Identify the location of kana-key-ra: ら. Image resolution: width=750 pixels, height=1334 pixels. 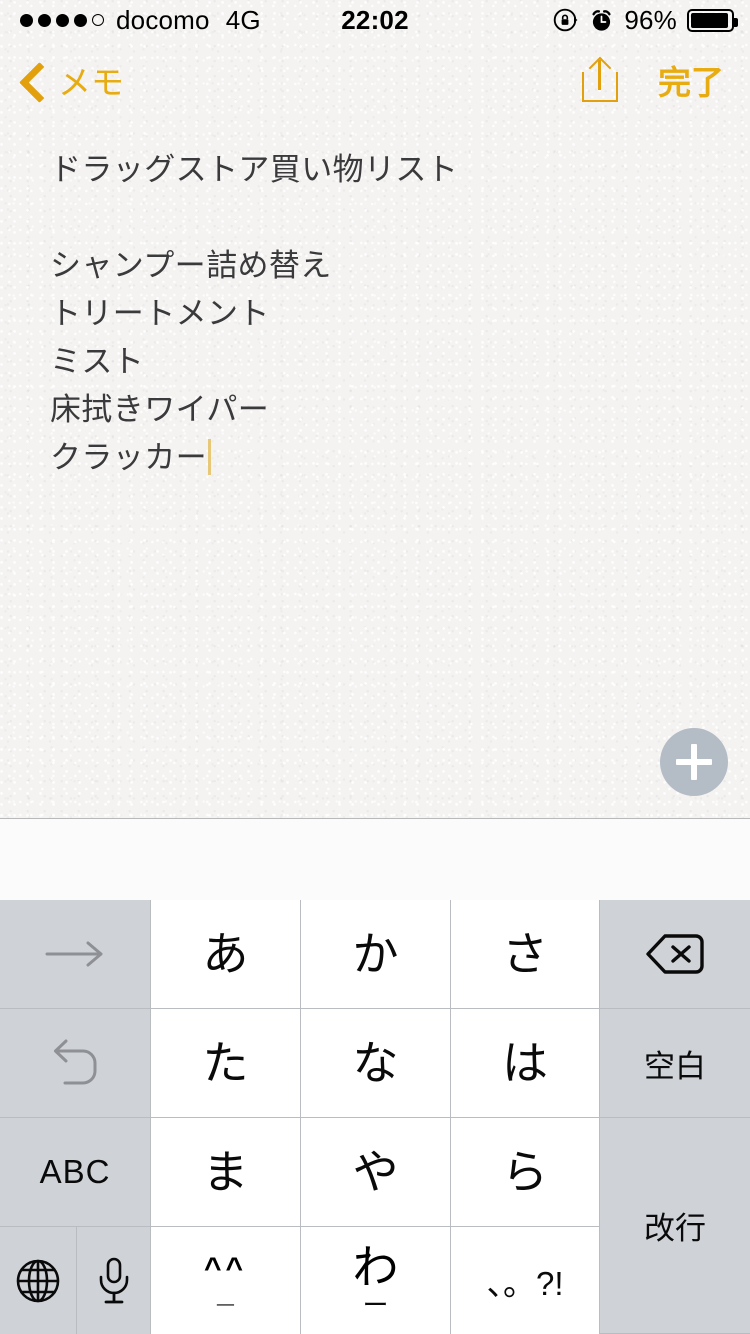
(525, 1172).